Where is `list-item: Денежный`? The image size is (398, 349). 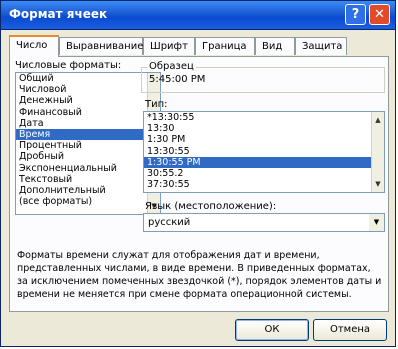
list-item: Денежный is located at coordinates (88, 100).